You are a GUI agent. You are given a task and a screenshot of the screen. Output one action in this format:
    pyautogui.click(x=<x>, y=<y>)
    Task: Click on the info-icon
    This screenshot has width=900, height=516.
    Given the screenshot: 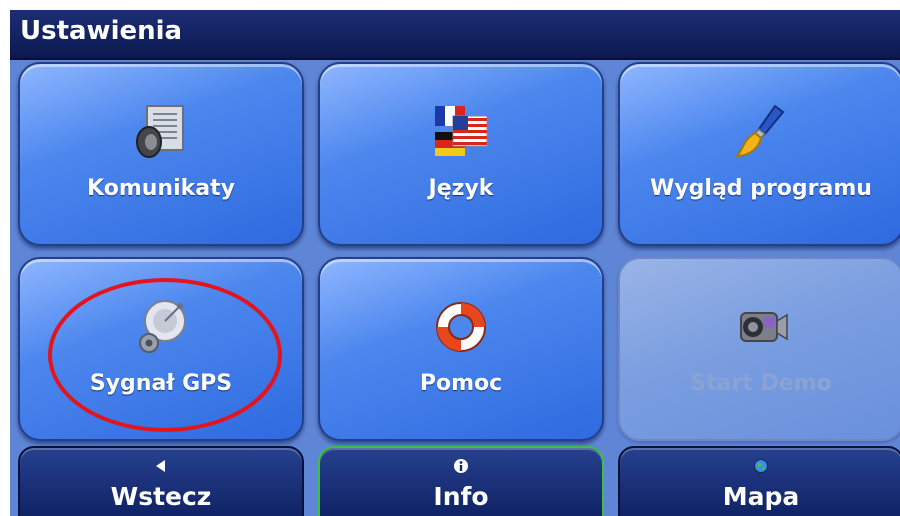 What is the action you would take?
    pyautogui.click(x=461, y=466)
    